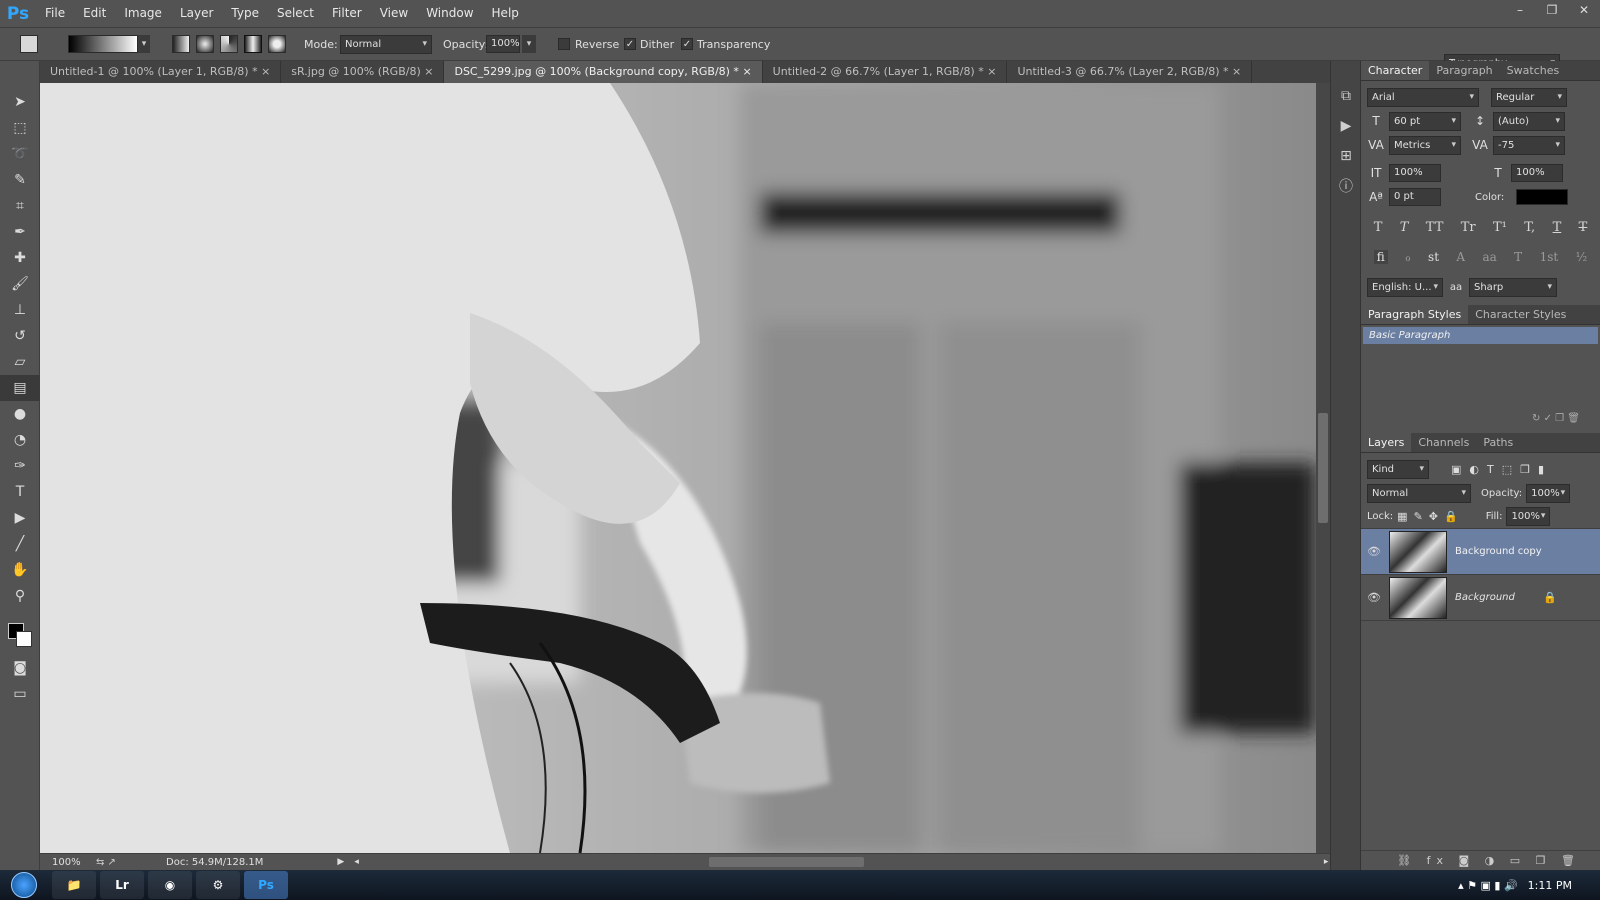 This screenshot has height=900, width=1600. I want to click on tab-untitled-1: Untitled-1 @ 100% (Layer 1, RGB/8) * ×, so click(161, 72).